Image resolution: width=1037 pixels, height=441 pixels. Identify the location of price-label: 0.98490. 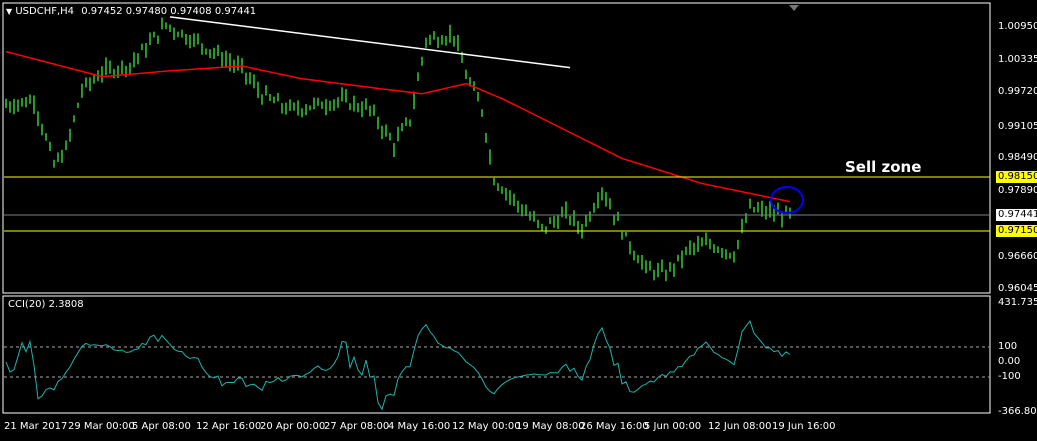
(1017, 157).